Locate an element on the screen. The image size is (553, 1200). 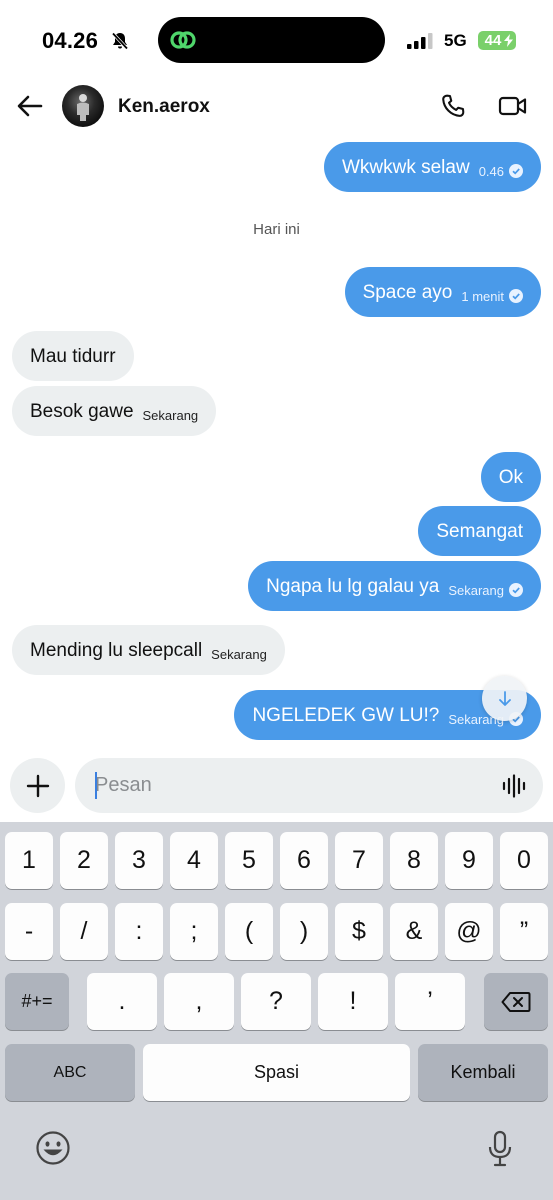
backspace-key is located at coordinates (516, 1001).